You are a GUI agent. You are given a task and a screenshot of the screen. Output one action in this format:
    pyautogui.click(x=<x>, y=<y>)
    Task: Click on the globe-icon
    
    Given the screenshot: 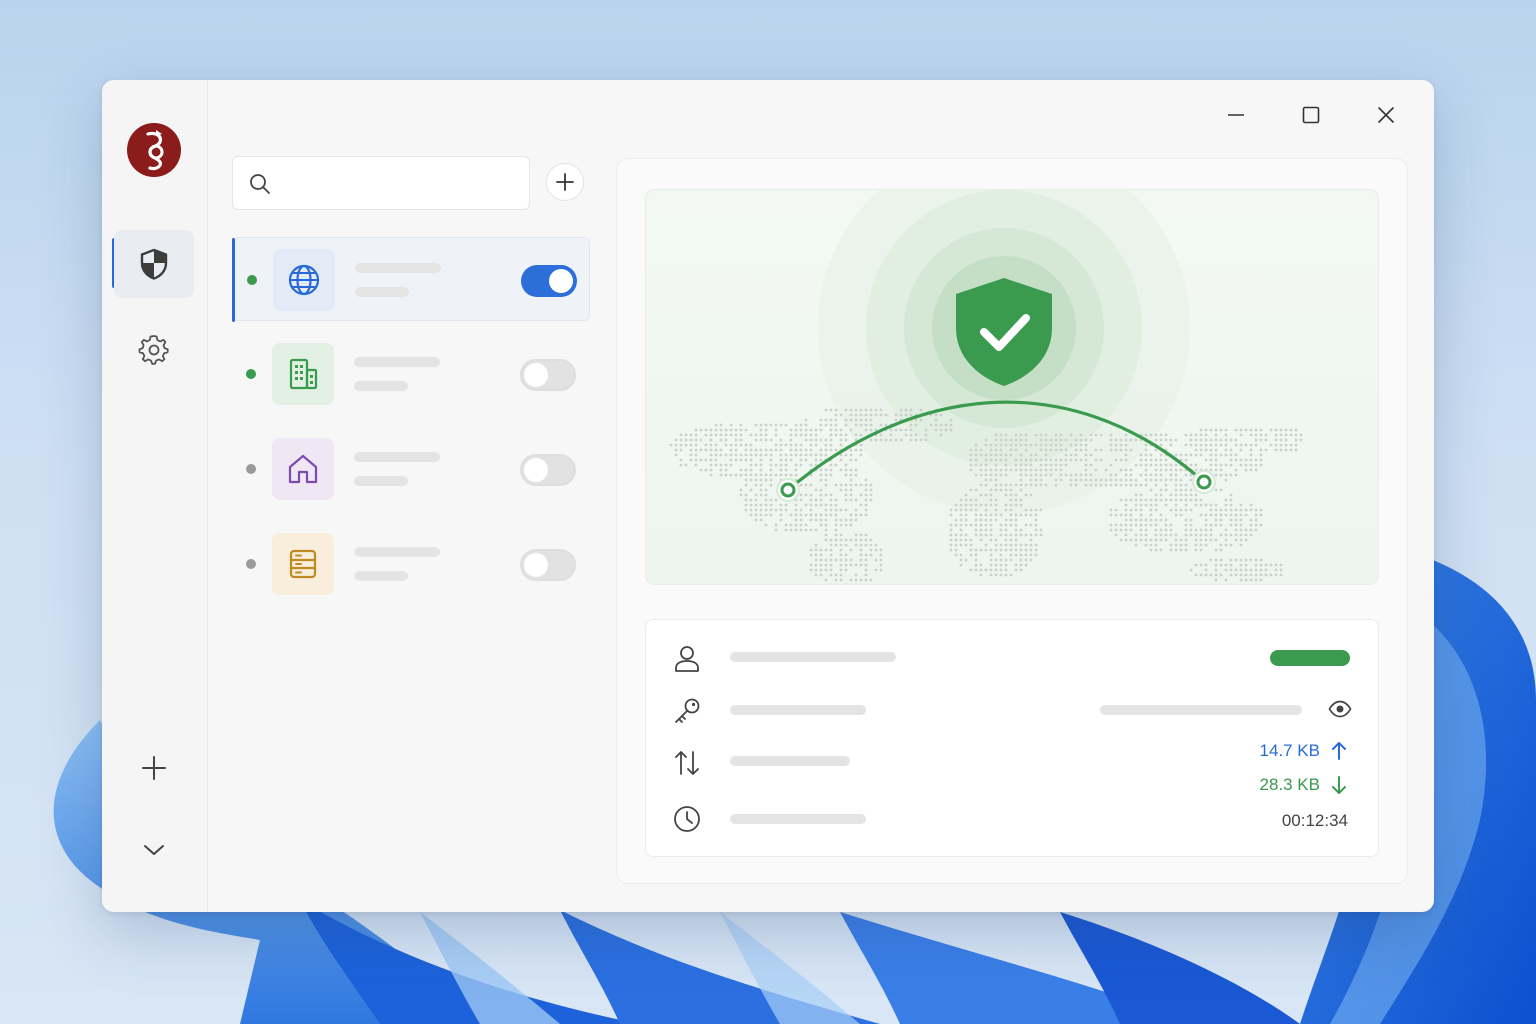 What is the action you would take?
    pyautogui.click(x=304, y=280)
    